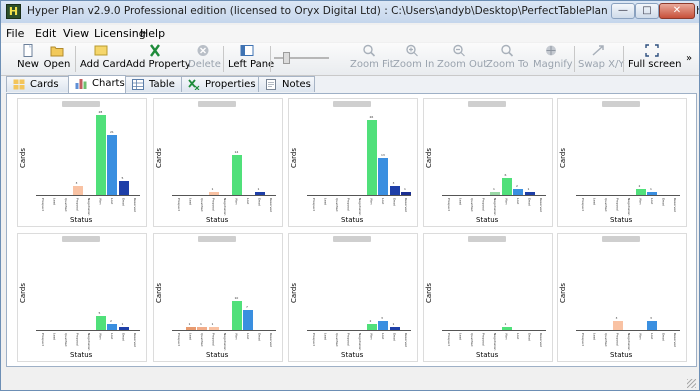  I want to click on zoom-in-button: Zoom In, so click(413, 59).